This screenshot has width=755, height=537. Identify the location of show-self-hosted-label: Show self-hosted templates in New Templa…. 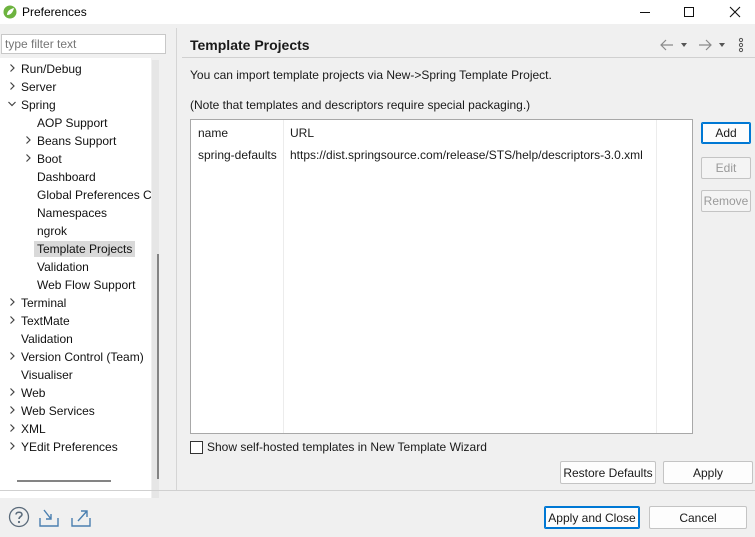
(347, 447).